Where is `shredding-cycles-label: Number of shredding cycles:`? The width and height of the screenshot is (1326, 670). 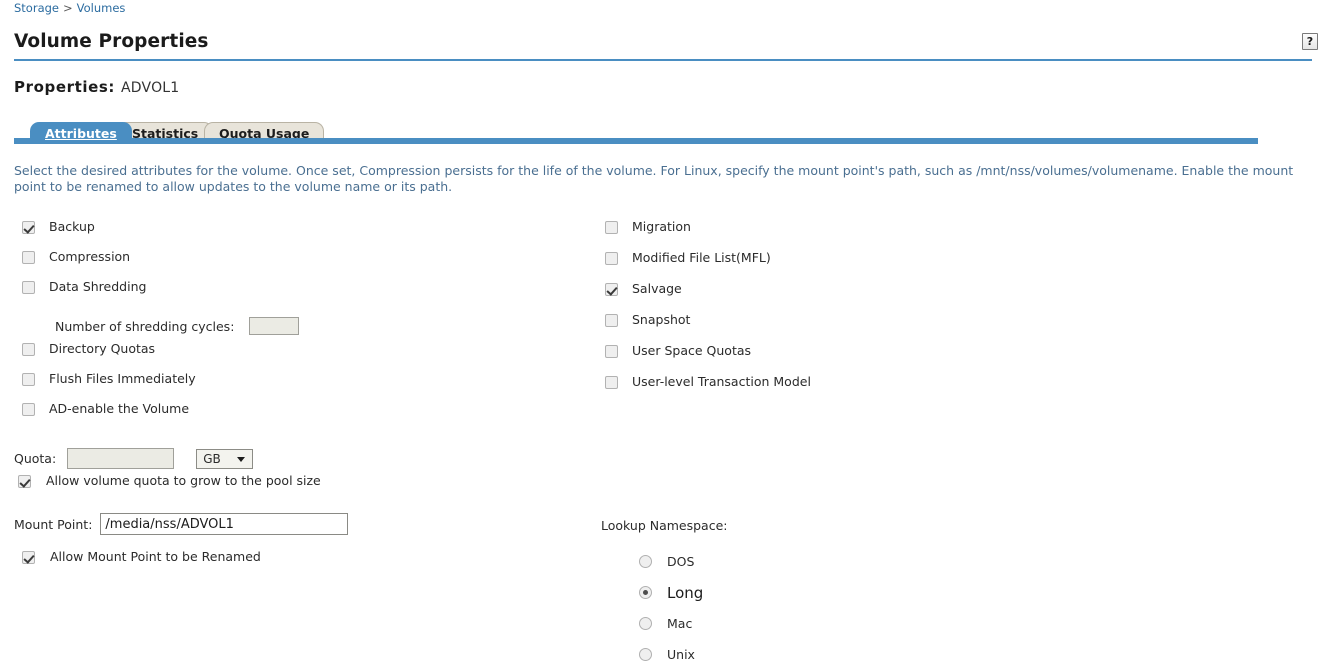
shredding-cycles-label: Number of shredding cycles: is located at coordinates (145, 326).